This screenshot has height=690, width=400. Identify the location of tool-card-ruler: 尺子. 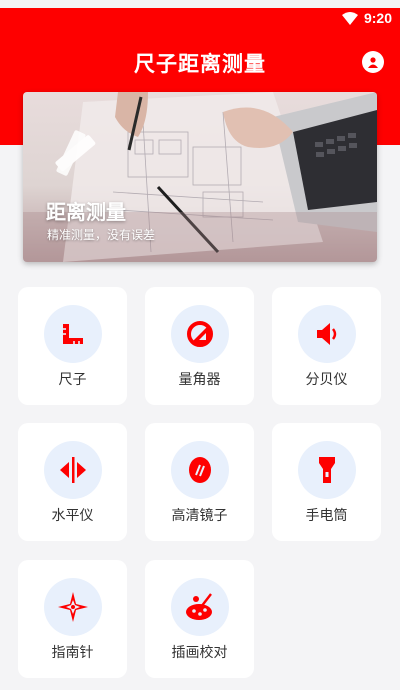
(72, 346).